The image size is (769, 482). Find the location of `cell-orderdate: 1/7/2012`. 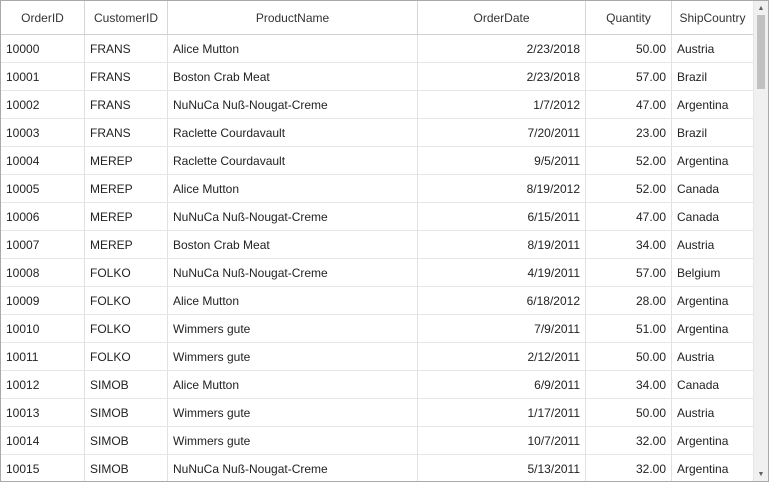

cell-orderdate: 1/7/2012 is located at coordinates (502, 104).